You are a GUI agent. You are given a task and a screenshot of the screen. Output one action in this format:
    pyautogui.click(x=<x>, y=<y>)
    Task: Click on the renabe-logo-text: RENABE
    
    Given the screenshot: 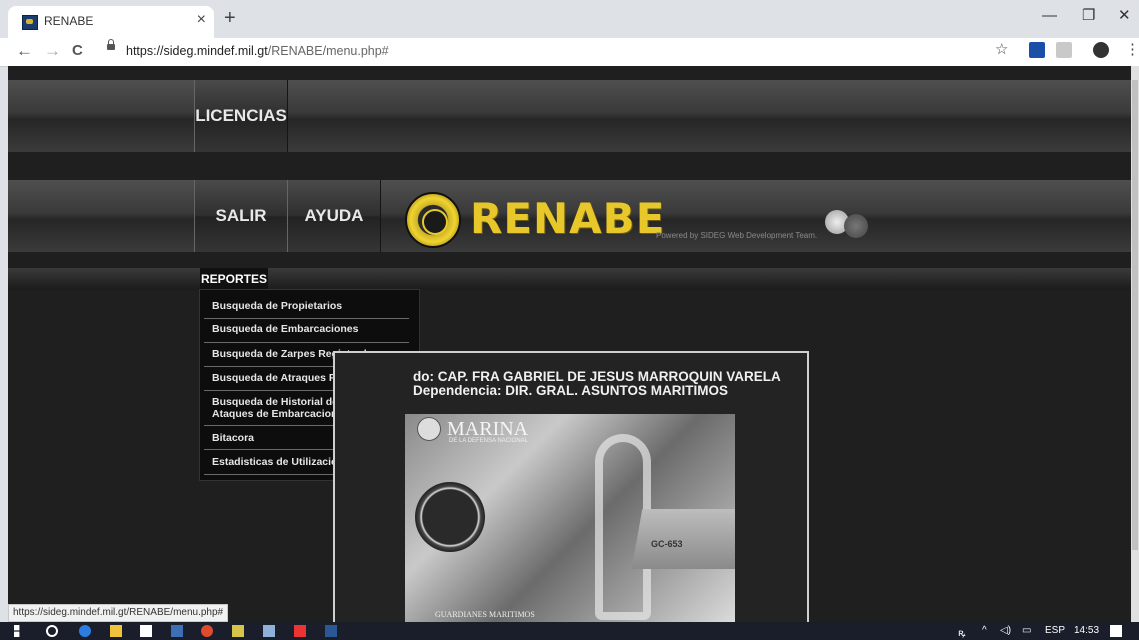 What is the action you would take?
    pyautogui.click(x=568, y=218)
    